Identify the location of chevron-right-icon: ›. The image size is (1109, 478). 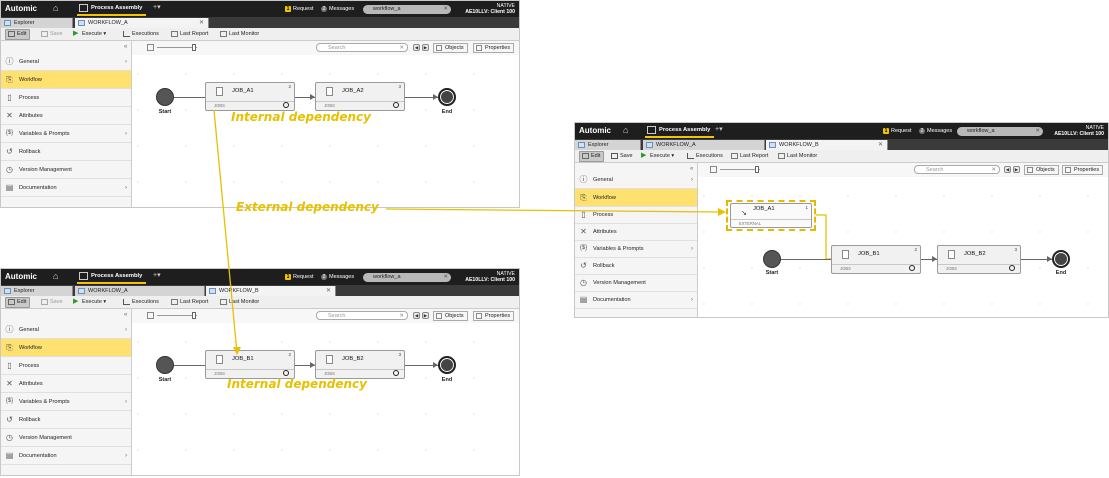
(126, 402).